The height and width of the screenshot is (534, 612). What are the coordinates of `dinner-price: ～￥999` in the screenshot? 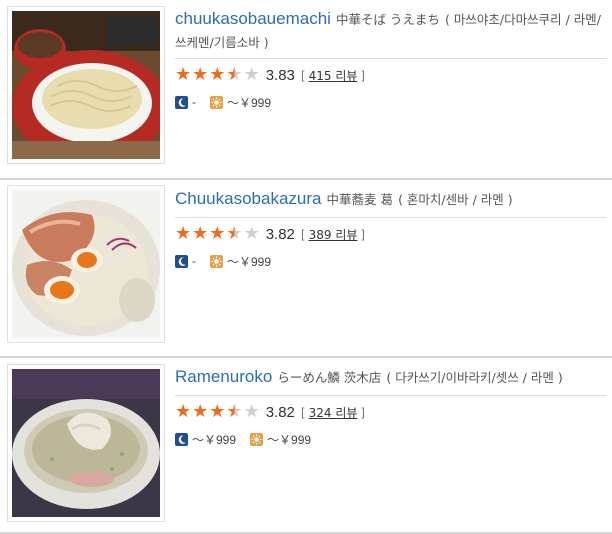 It's located at (214, 439).